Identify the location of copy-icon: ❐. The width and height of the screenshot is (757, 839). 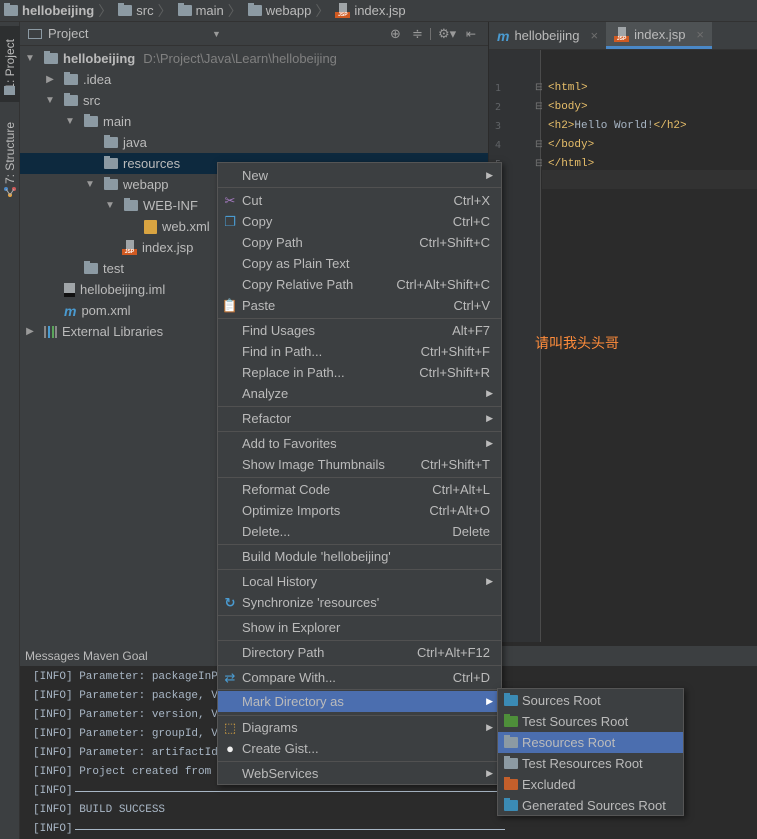
(230, 221).